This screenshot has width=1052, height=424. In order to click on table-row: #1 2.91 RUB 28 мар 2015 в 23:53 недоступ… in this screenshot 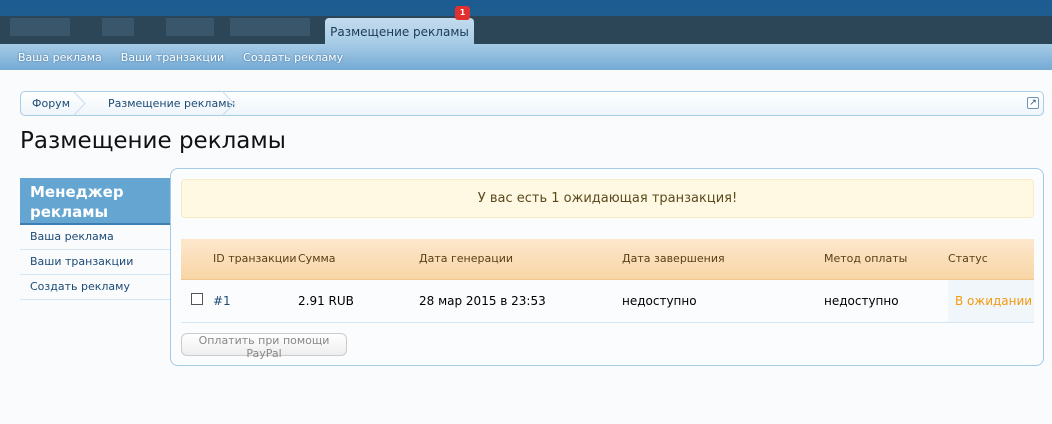, I will do `click(607, 301)`.